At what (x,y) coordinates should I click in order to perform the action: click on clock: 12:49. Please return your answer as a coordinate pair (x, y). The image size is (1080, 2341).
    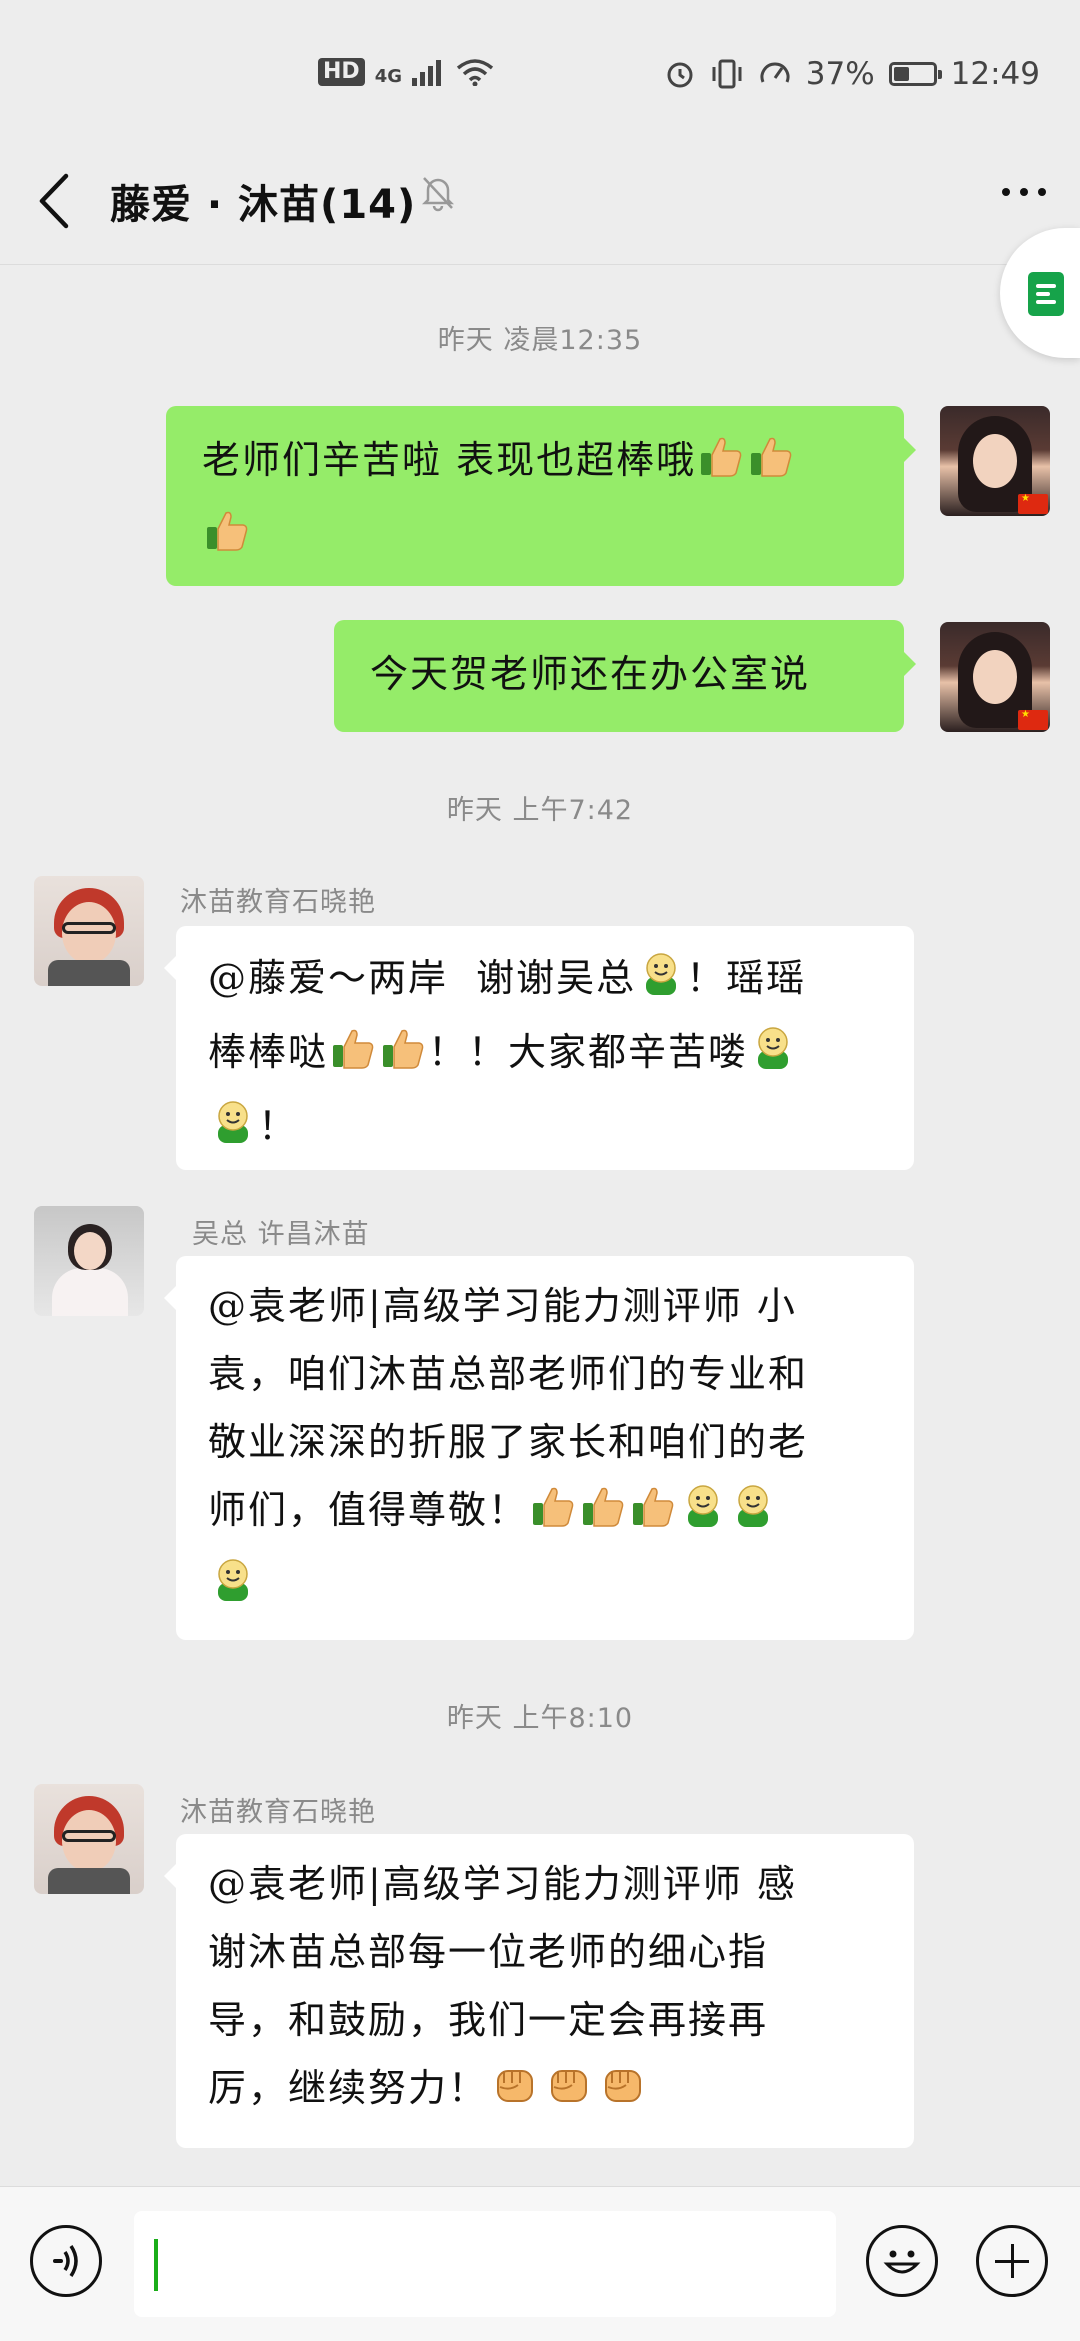
    Looking at the image, I should click on (995, 74).